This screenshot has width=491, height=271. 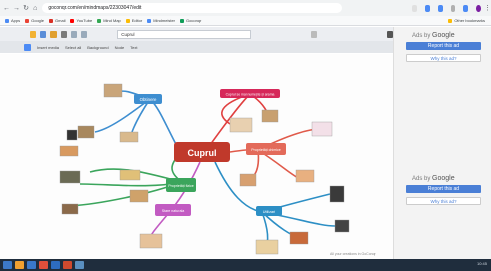 What do you see at coordinates (415, 8) in the screenshot?
I see `star-icon` at bounding box center [415, 8].